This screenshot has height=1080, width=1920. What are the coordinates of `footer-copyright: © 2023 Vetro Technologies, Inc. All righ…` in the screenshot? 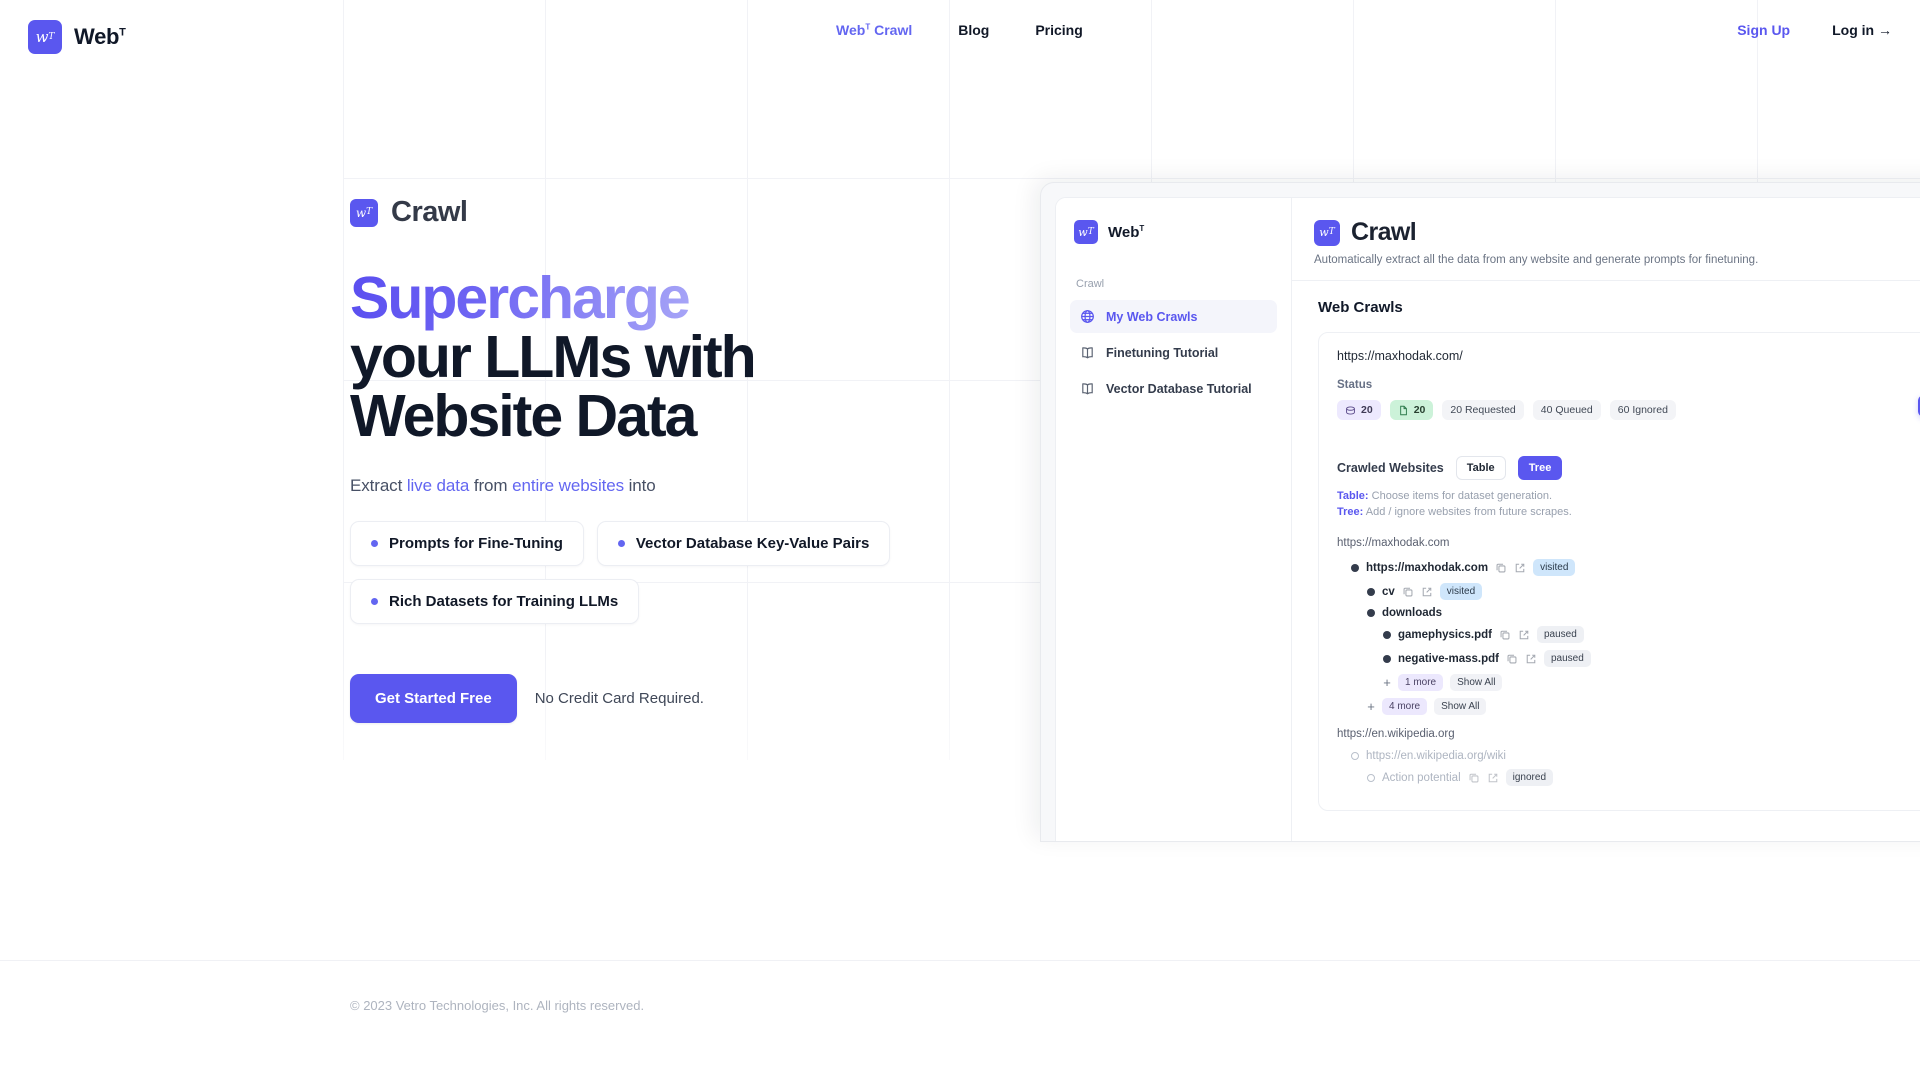 It's located at (497, 1005).